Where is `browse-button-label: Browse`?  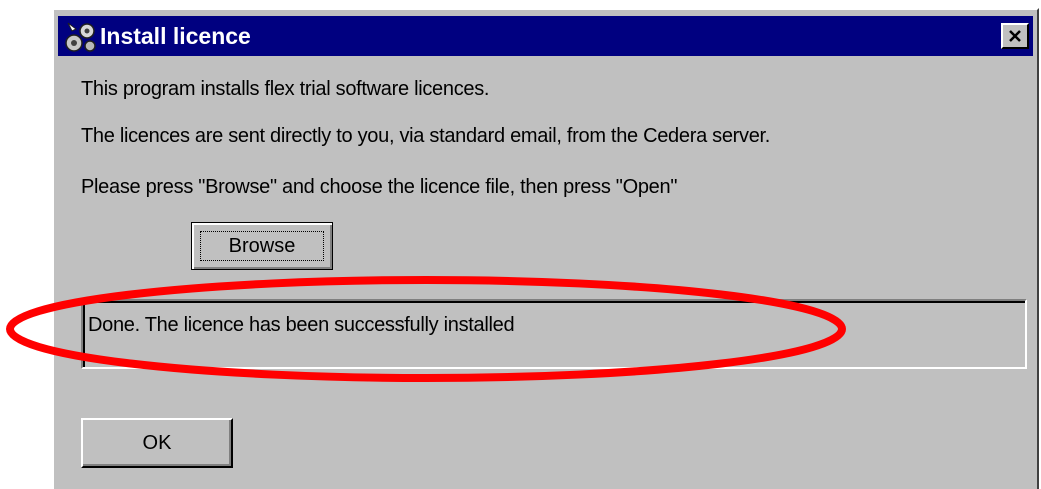
browse-button-label: Browse is located at coordinates (262, 246).